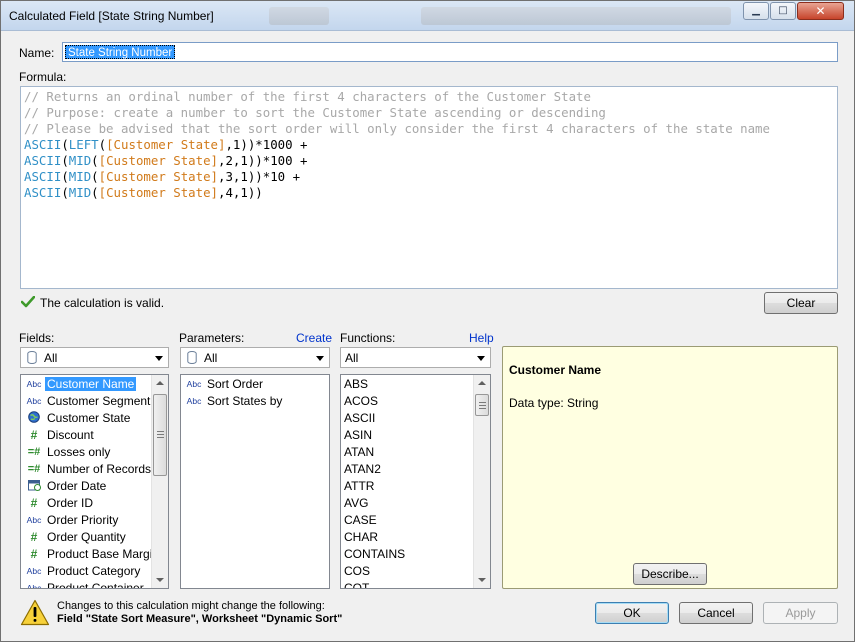 The image size is (855, 642). Describe the element at coordinates (94, 520) in the screenshot. I see `list-item: Abc Order Priority` at that location.